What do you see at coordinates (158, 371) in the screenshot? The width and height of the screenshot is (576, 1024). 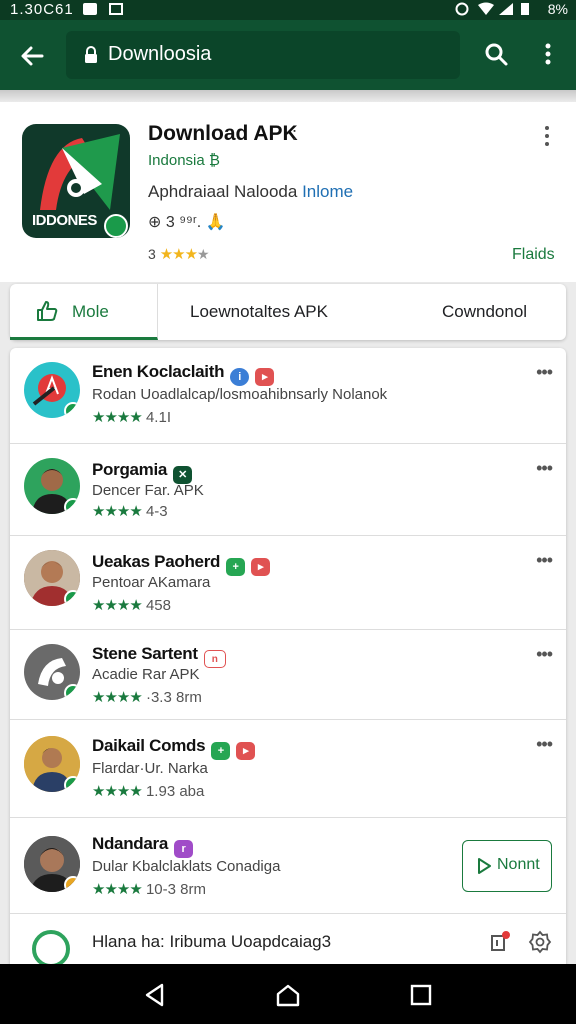 I see `list-item-title-text: Enen Koclaclaith` at bounding box center [158, 371].